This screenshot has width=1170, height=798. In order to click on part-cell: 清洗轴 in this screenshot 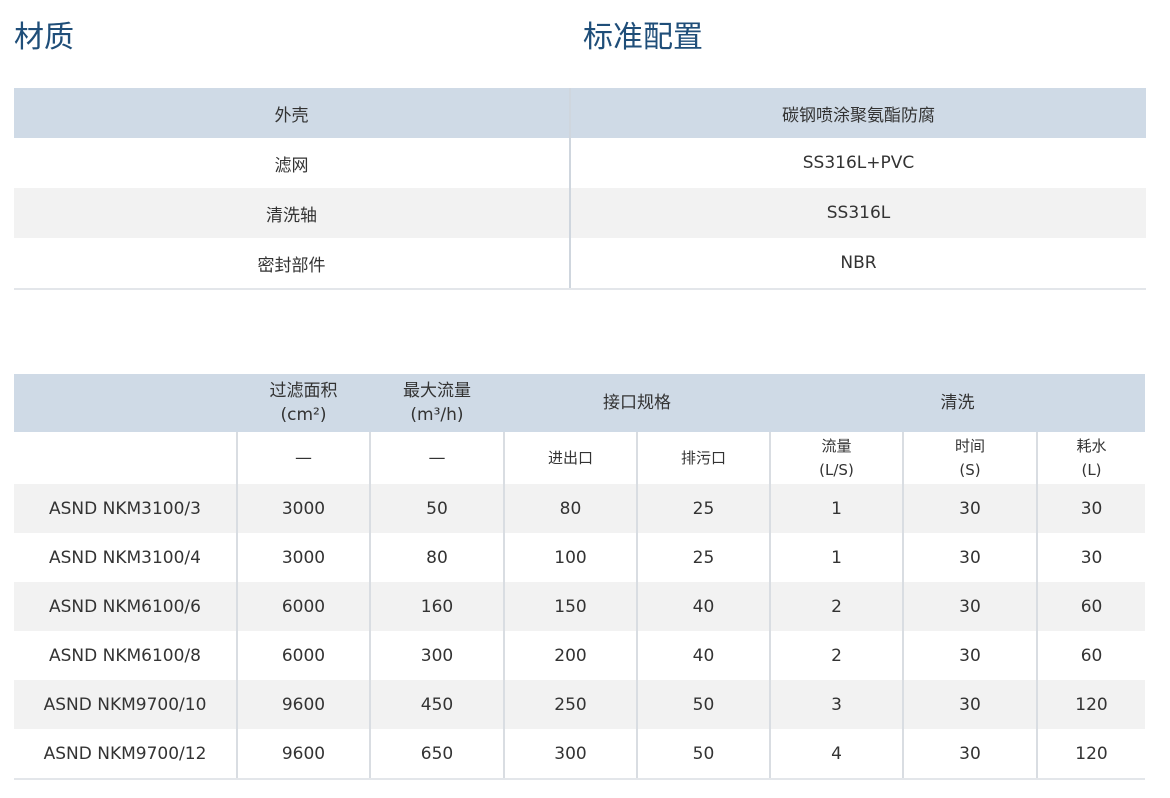, I will do `click(292, 213)`.